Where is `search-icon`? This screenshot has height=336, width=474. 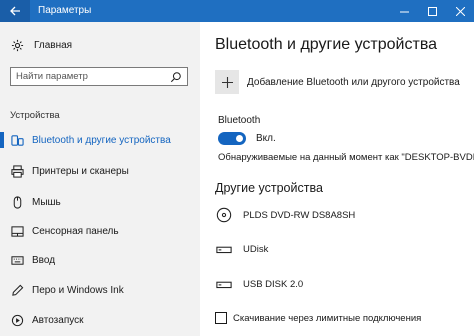 search-icon is located at coordinates (176, 77).